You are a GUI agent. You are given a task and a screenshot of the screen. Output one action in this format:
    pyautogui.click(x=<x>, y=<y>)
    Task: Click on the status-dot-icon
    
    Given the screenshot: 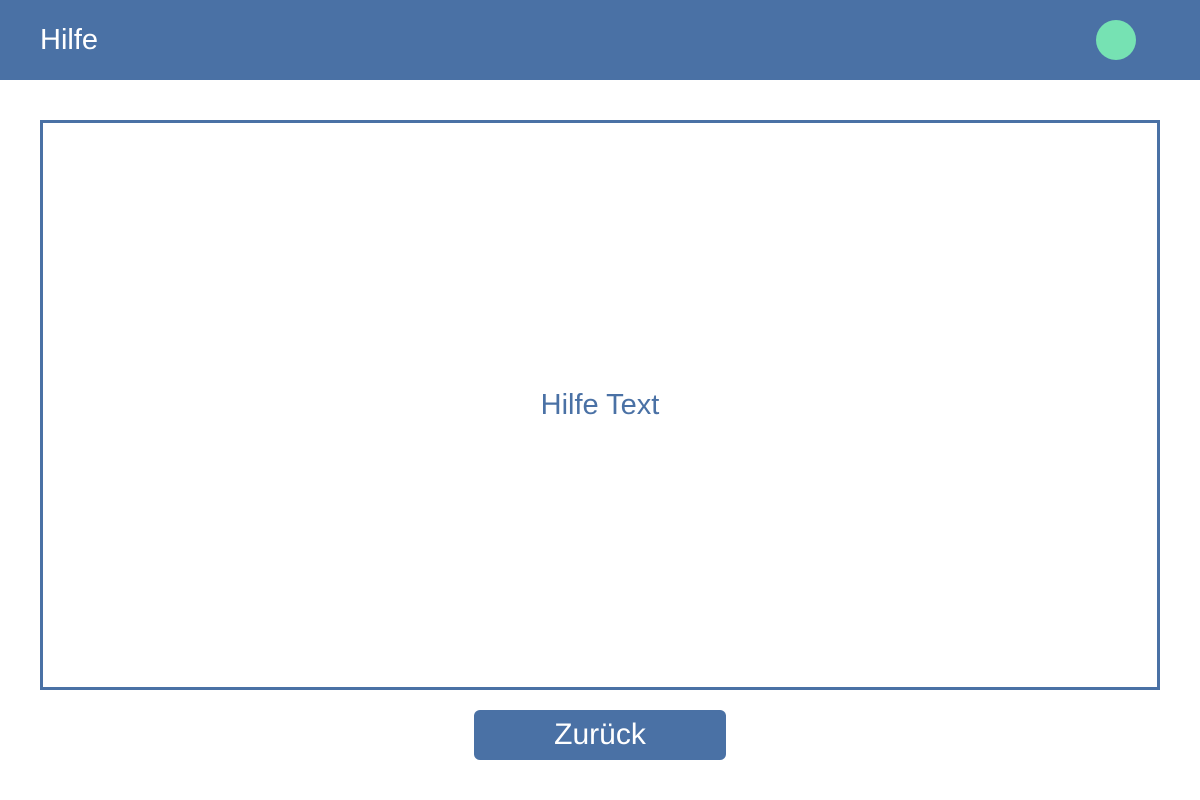 What is the action you would take?
    pyautogui.click(x=1116, y=40)
    